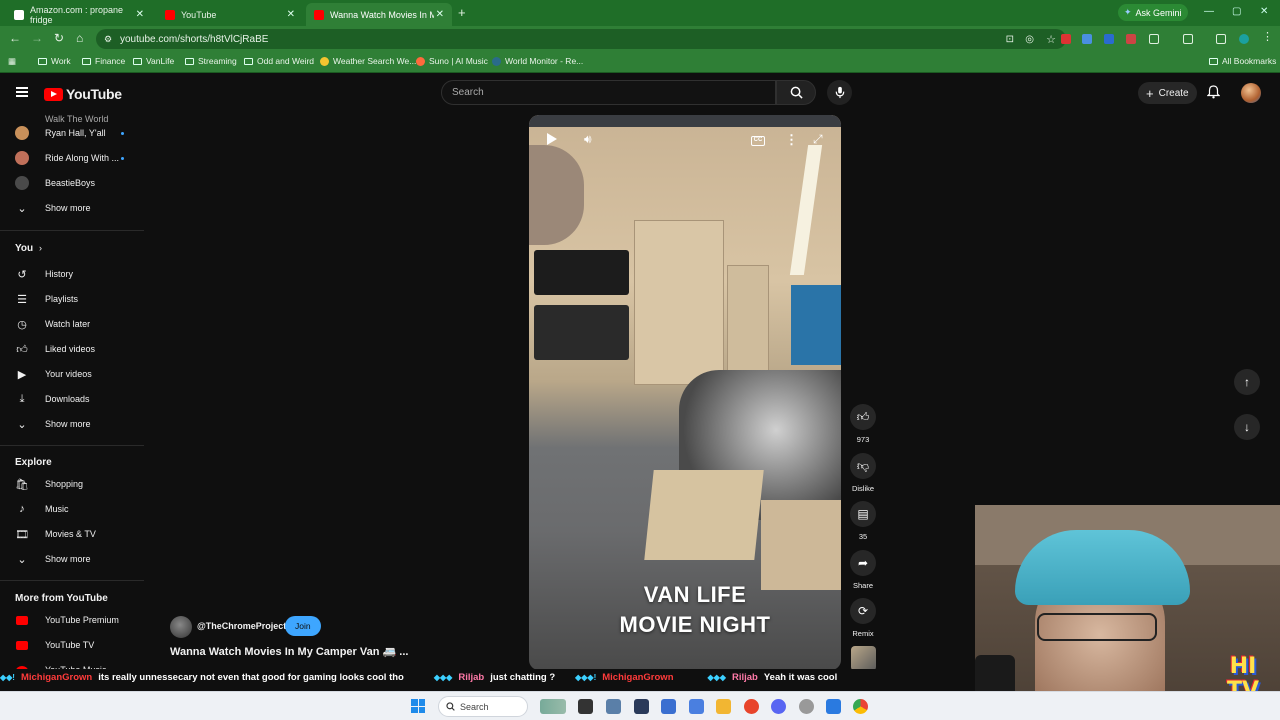 This screenshot has height=720, width=1280. What do you see at coordinates (608, 92) in the screenshot?
I see `search-input: Search` at bounding box center [608, 92].